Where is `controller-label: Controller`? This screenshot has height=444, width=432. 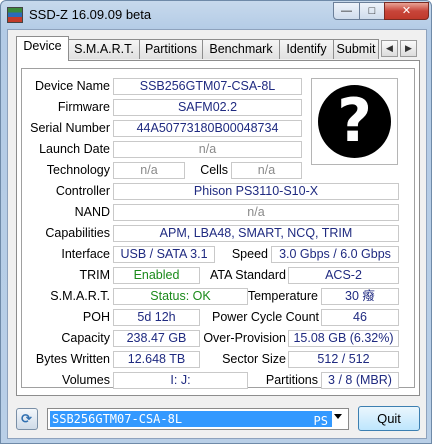 controller-label: Controller is located at coordinates (82, 191).